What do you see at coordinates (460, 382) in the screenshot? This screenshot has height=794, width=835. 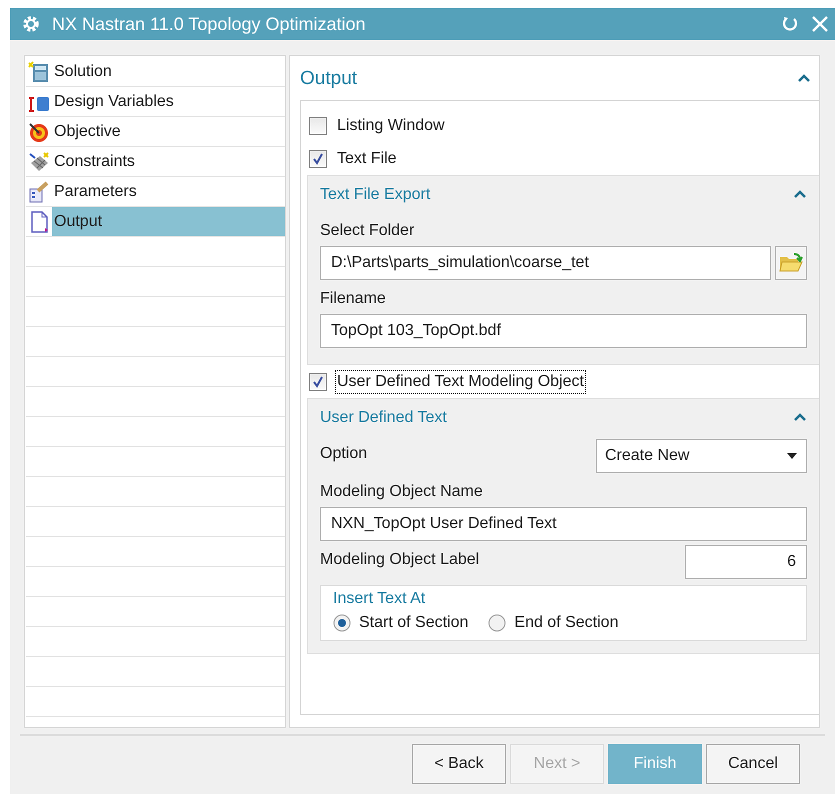 I see `checkbox-label: User Defined Text Modeling Object` at bounding box center [460, 382].